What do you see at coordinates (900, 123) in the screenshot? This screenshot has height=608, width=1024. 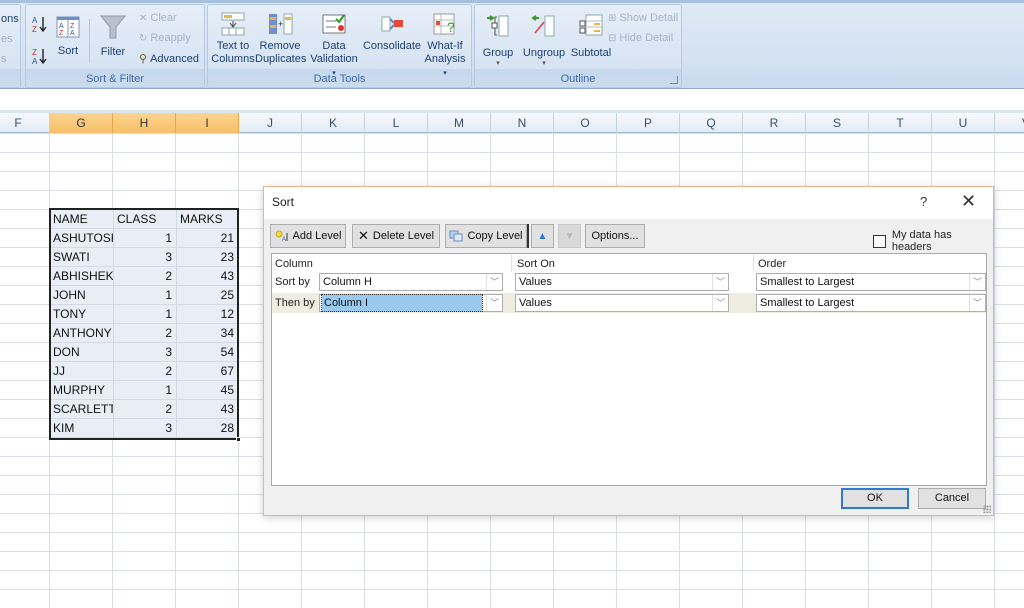 I see `column-header-t: T` at bounding box center [900, 123].